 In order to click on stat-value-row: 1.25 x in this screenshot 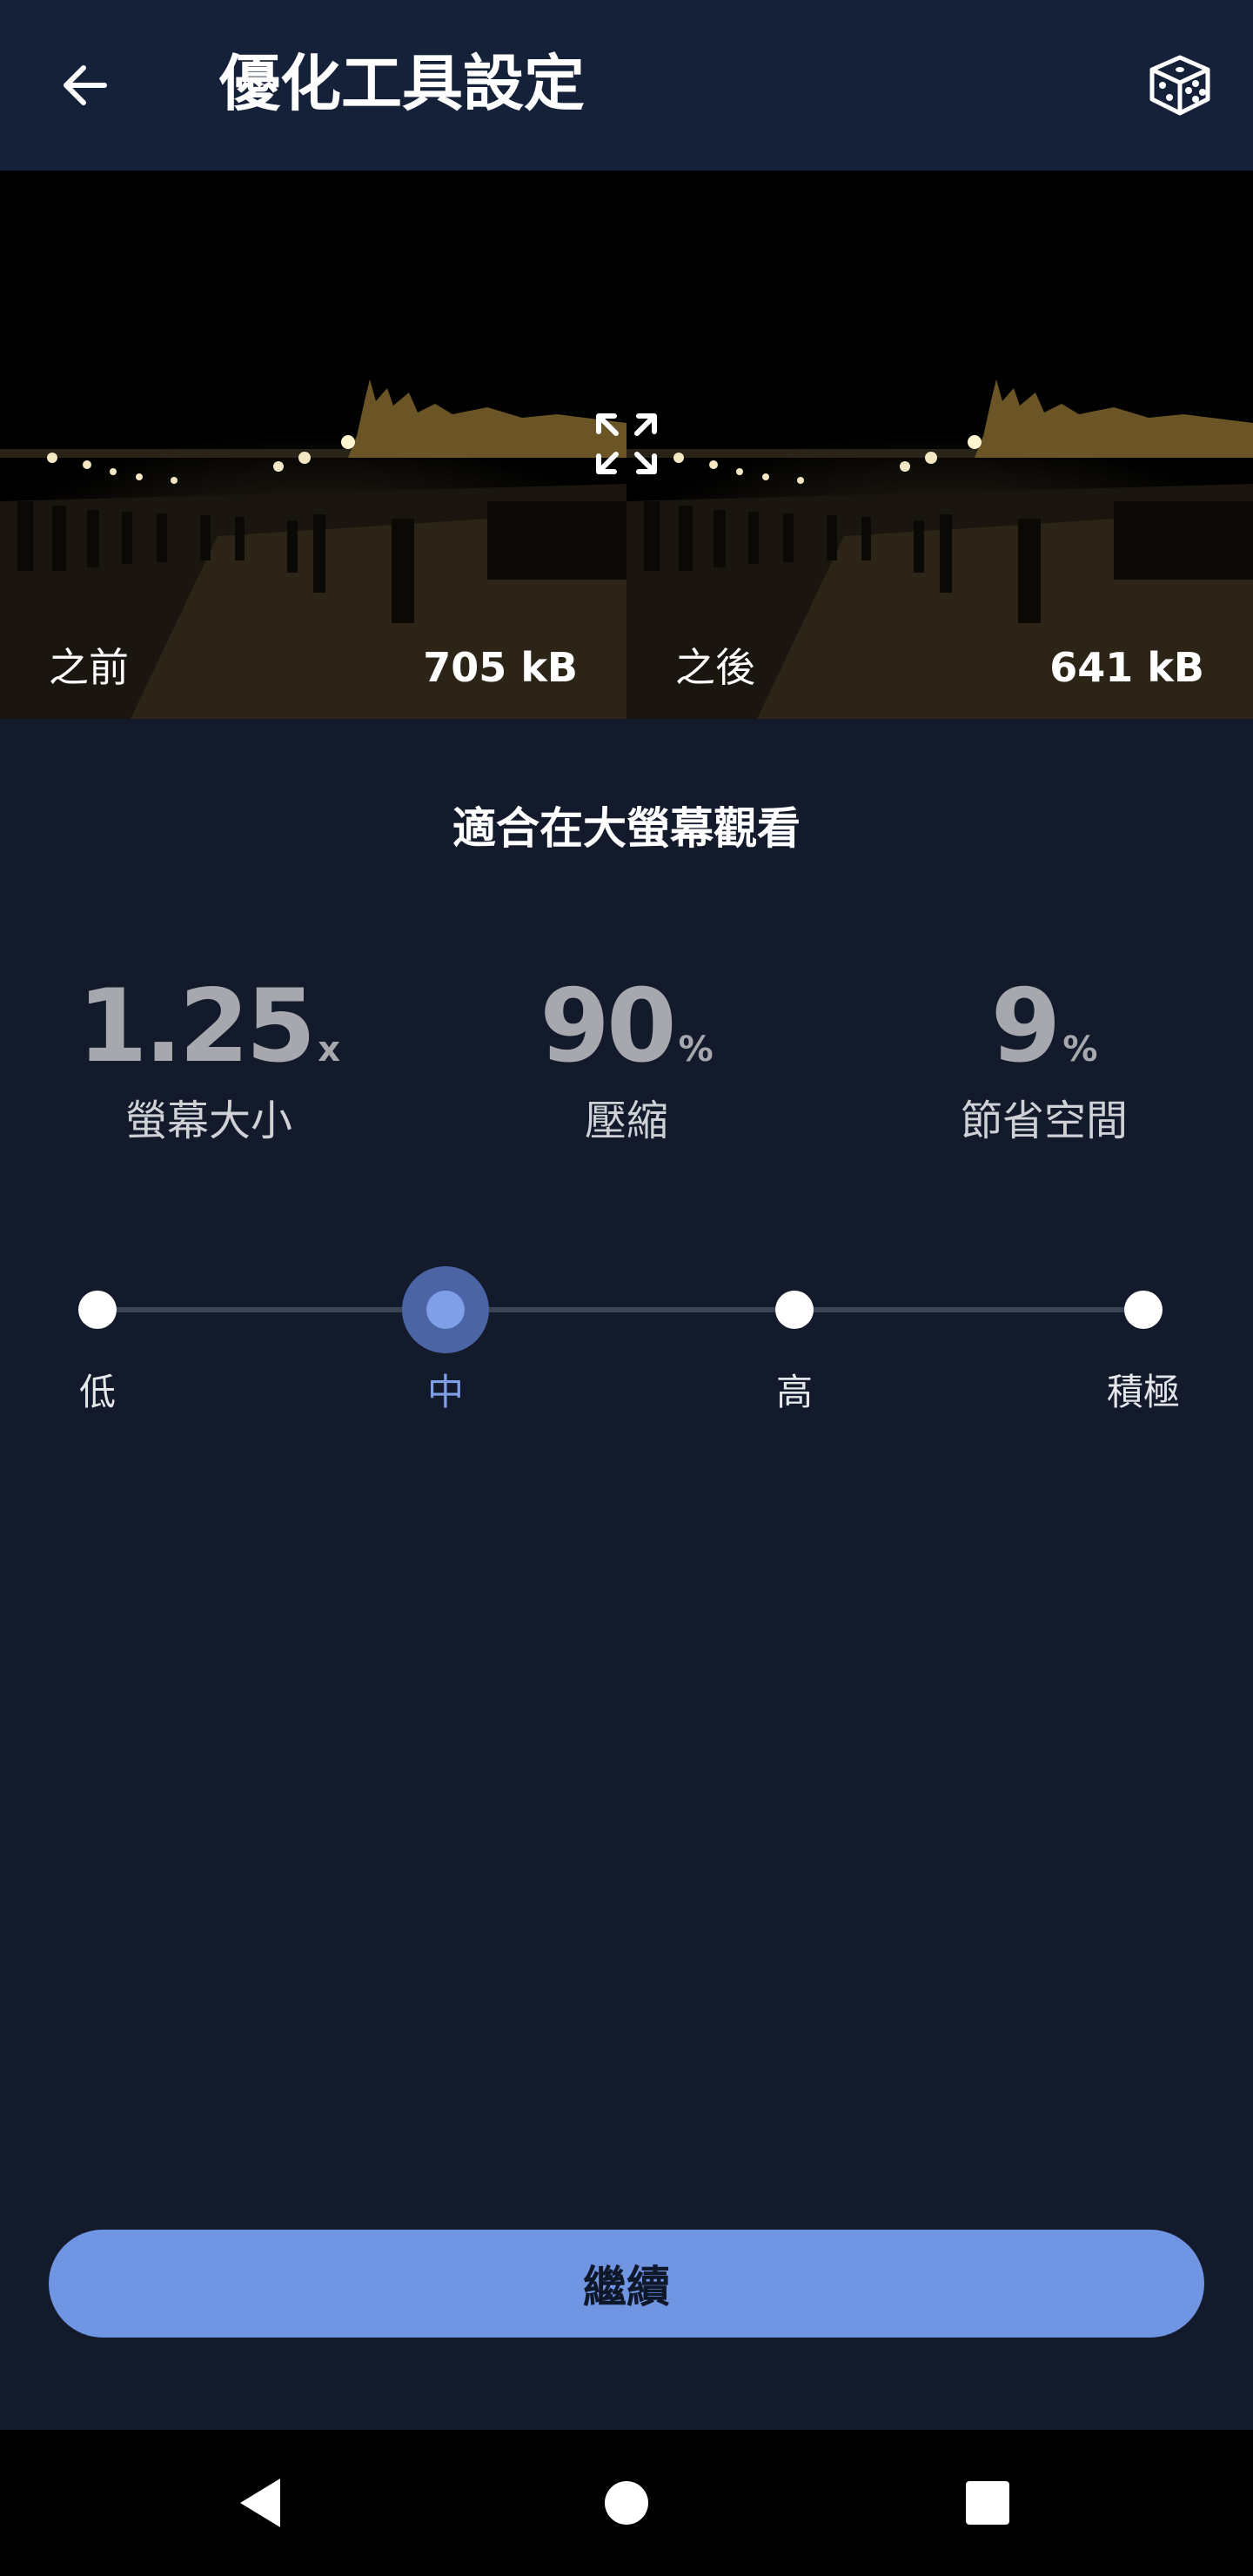, I will do `click(209, 1027)`.